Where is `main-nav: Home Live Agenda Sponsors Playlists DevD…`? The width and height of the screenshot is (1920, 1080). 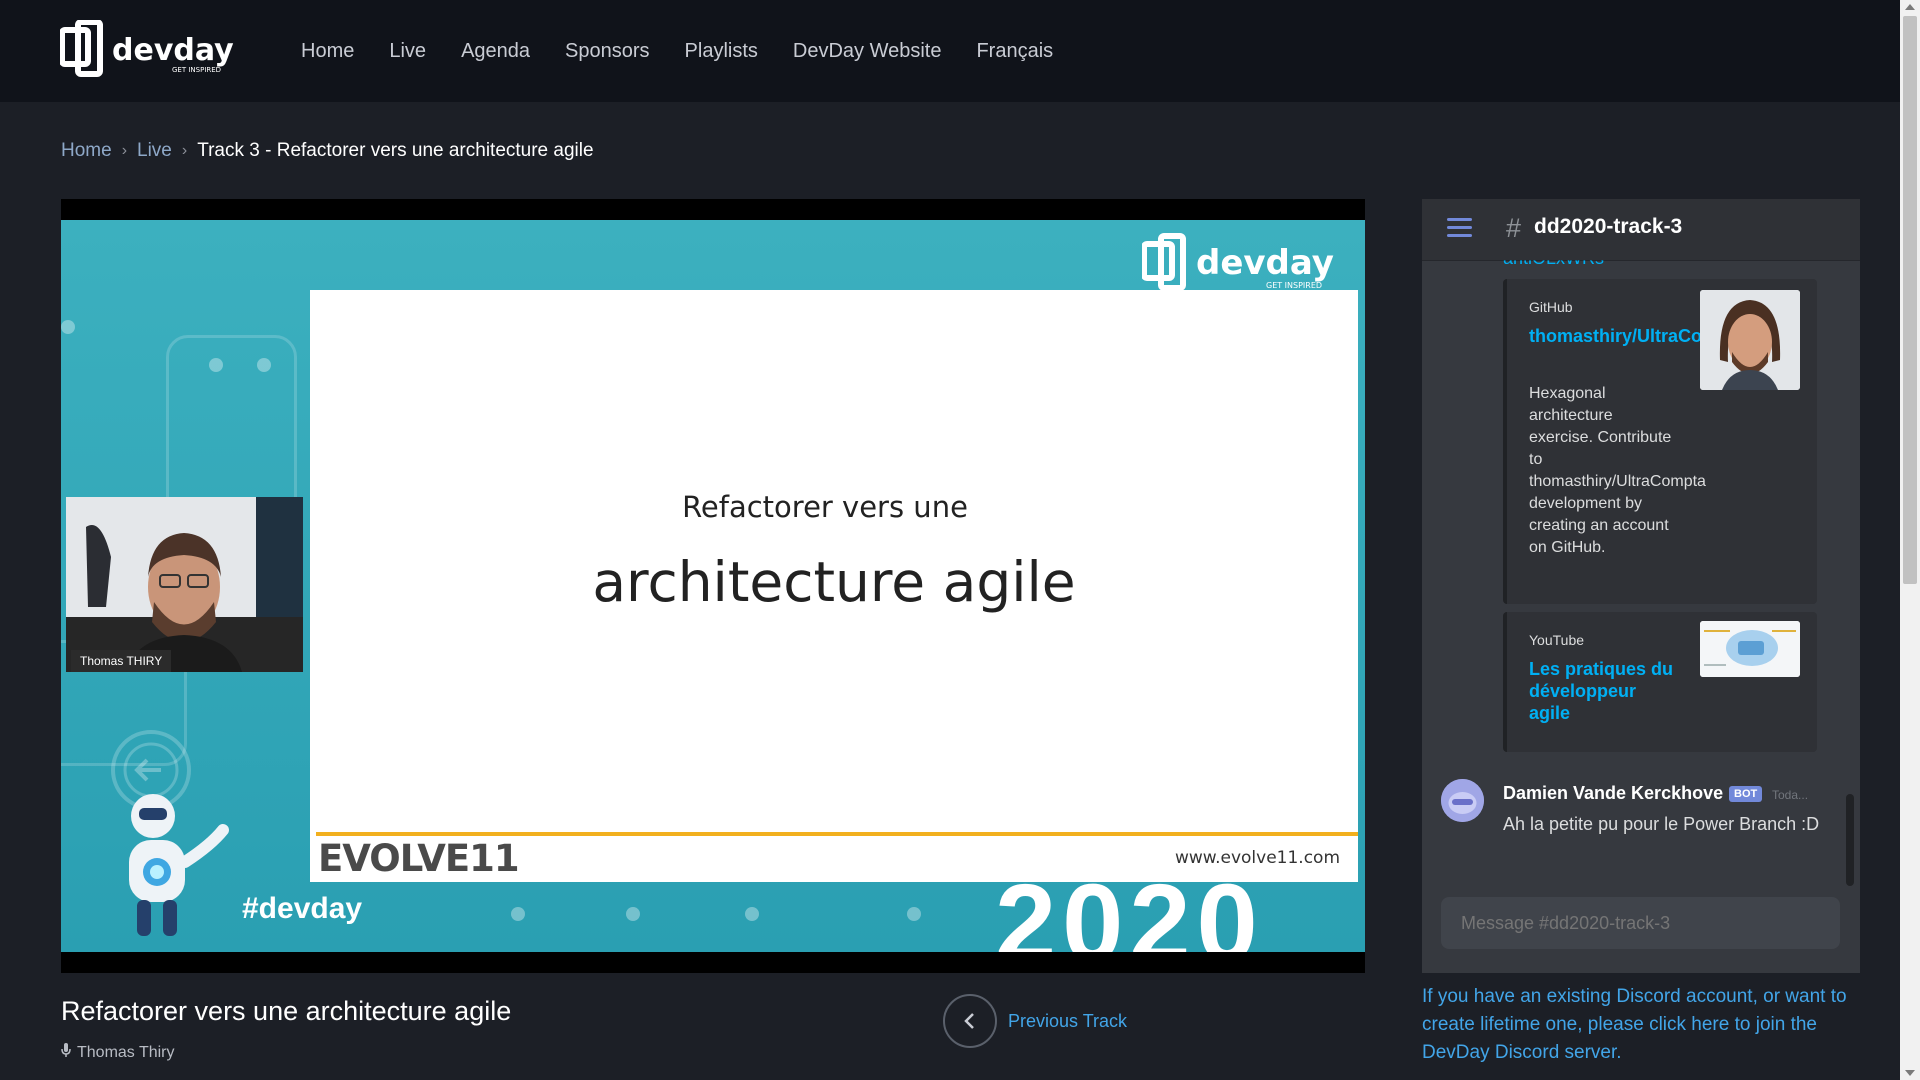 main-nav: Home Live Agenda Sponsors Playlists DevD… is located at coordinates (694, 51).